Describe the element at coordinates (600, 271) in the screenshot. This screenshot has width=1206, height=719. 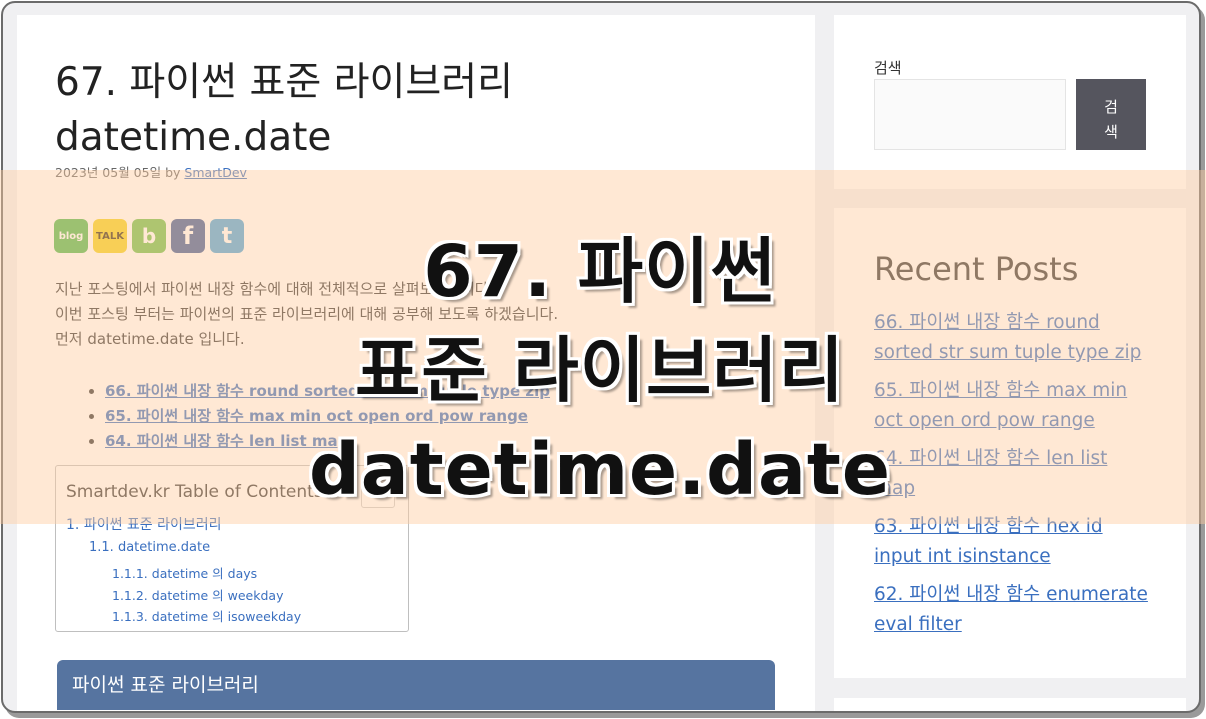
I see `thumbnail-title-line: 67. 파이썬` at that location.